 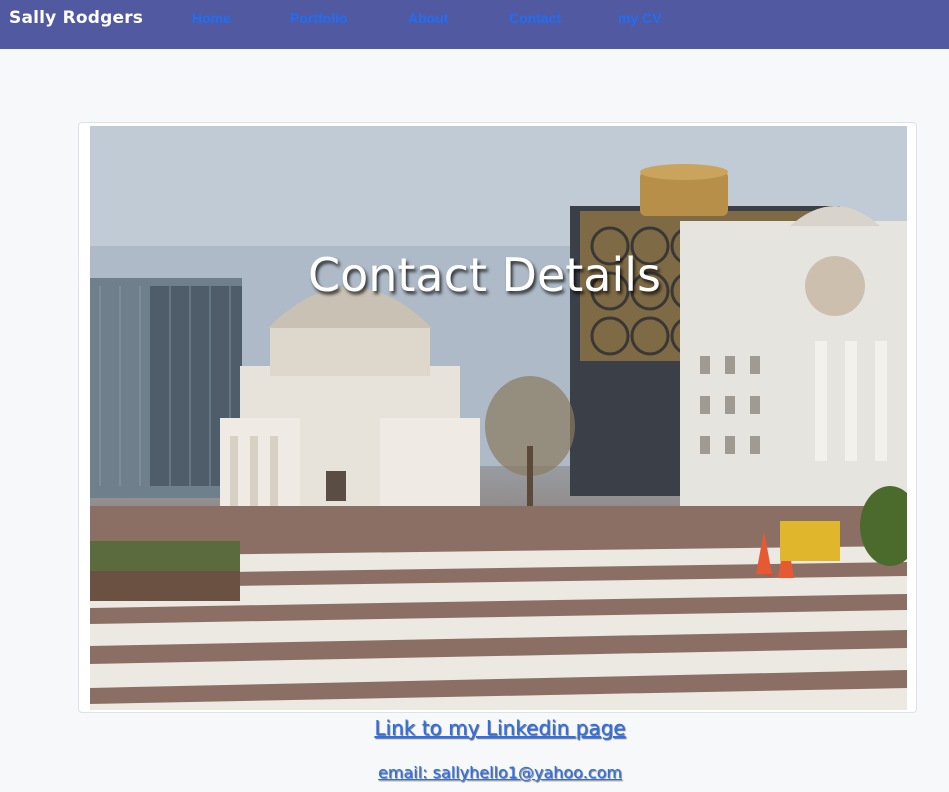 What do you see at coordinates (319, 18) in the screenshot?
I see `nav-link-portfolio: Portfolio` at bounding box center [319, 18].